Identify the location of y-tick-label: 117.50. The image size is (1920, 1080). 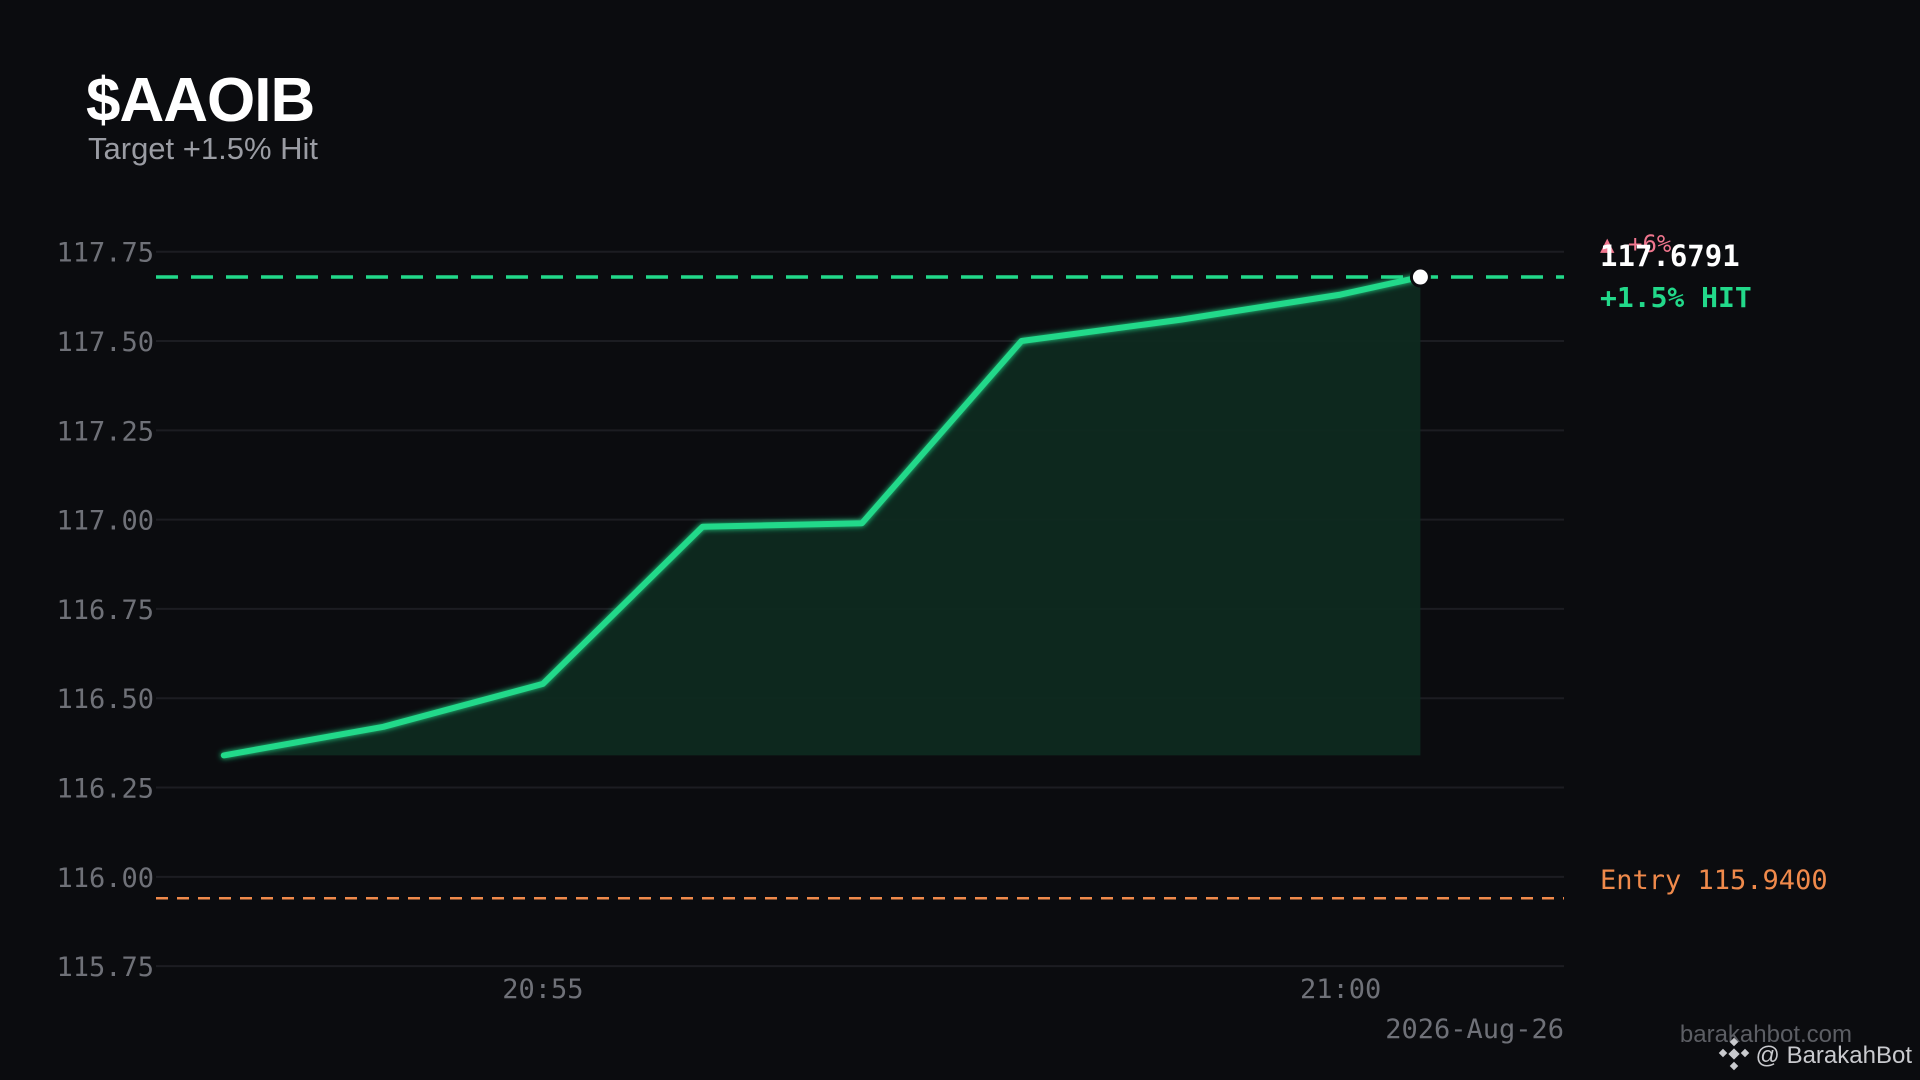
(105, 342).